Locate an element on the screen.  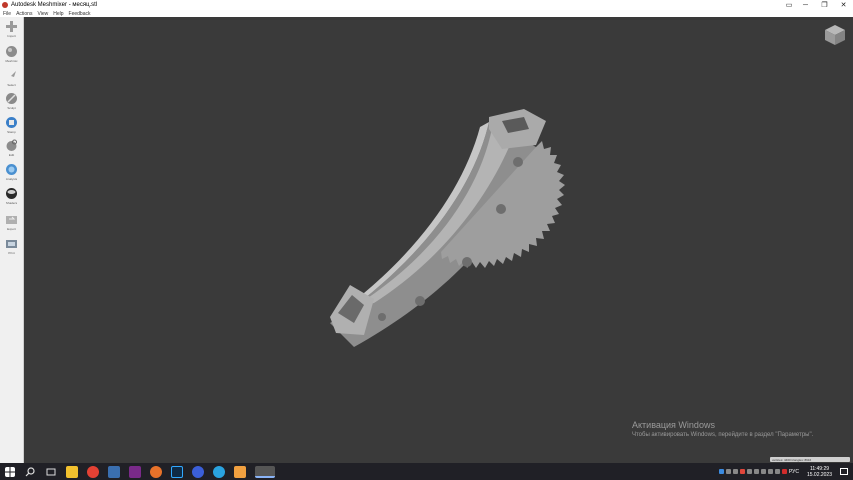
search-icon is located at coordinates (30, 472).